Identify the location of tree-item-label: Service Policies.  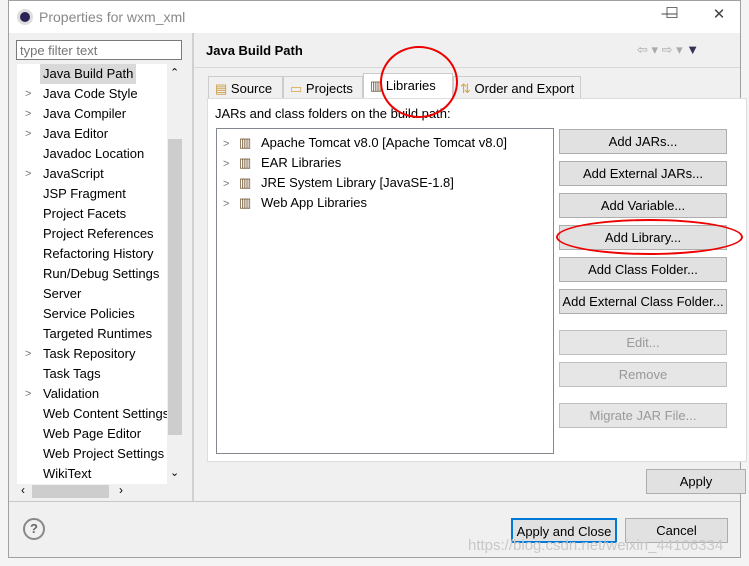
(89, 313).